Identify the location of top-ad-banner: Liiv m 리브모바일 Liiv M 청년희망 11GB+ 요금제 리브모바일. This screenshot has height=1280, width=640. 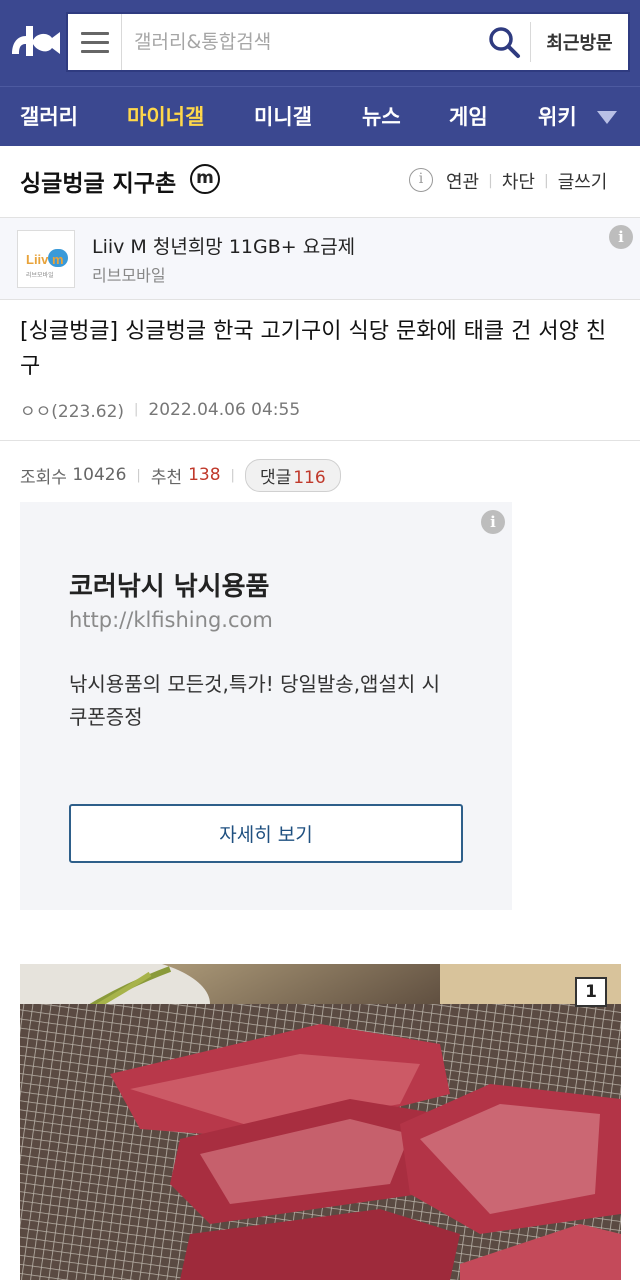
(320, 259).